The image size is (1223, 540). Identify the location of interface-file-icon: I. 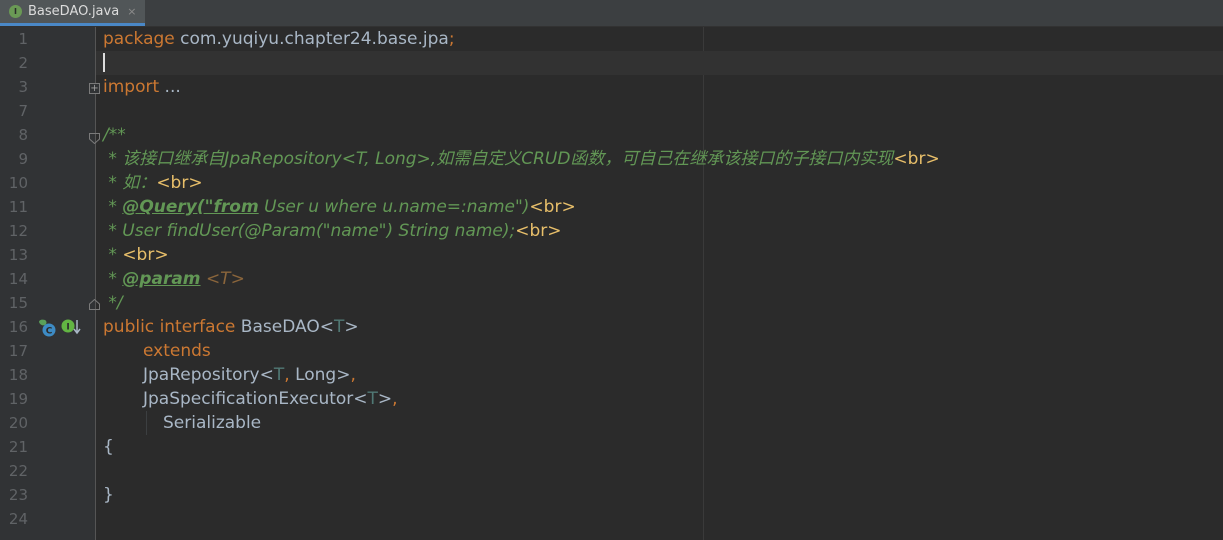
(15, 11).